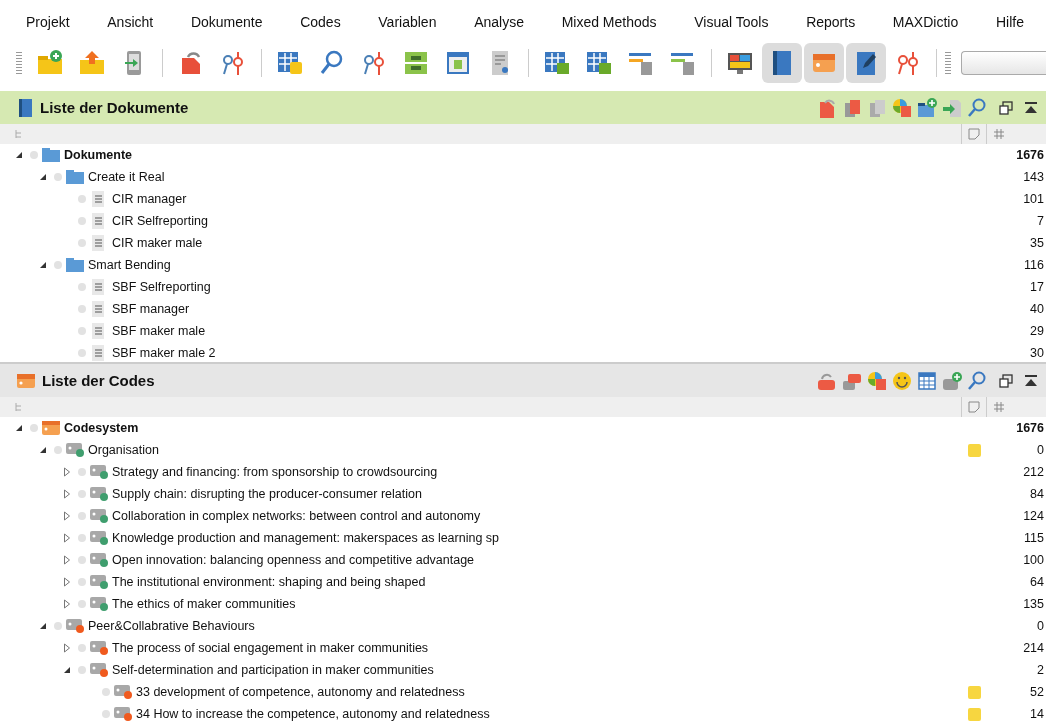  I want to click on code-name: Collaboration in complex networks: between control and autonomy, so click(296, 516).